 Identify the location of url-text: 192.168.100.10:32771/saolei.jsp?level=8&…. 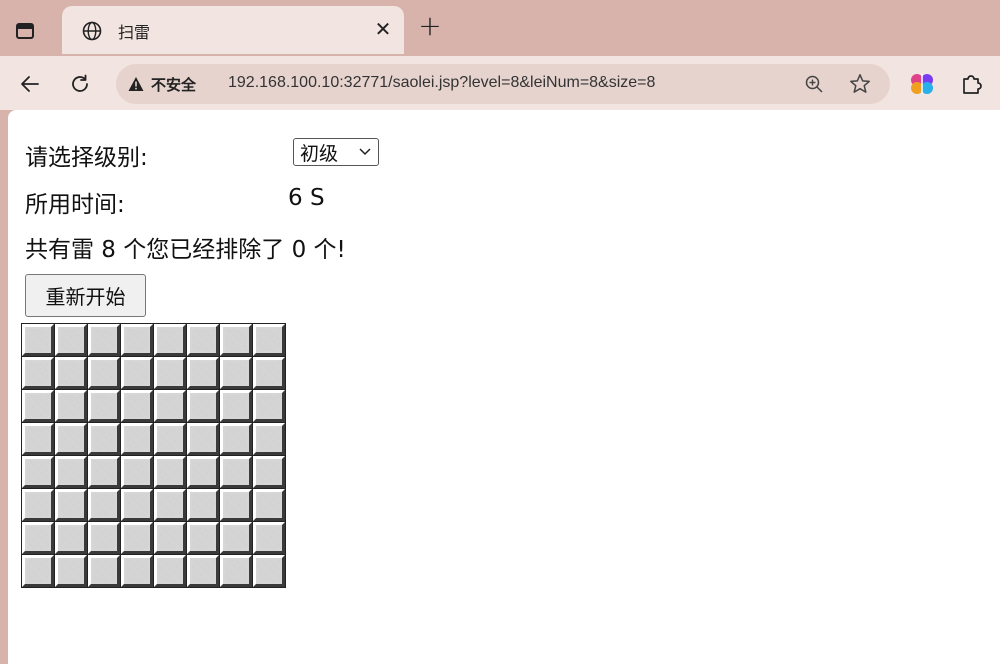
(441, 83).